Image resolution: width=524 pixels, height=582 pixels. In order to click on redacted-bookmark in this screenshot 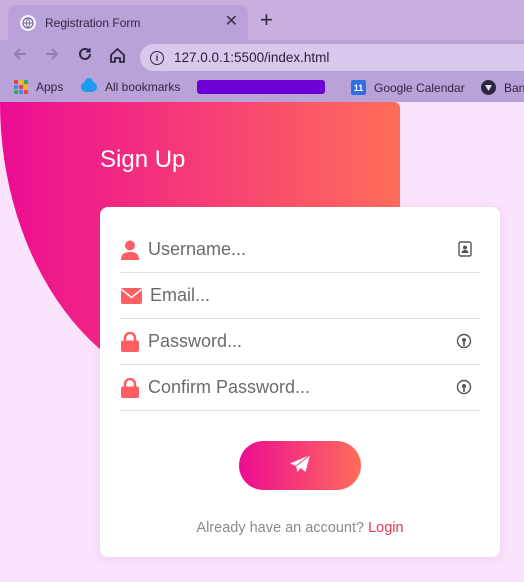, I will do `click(261, 87)`.